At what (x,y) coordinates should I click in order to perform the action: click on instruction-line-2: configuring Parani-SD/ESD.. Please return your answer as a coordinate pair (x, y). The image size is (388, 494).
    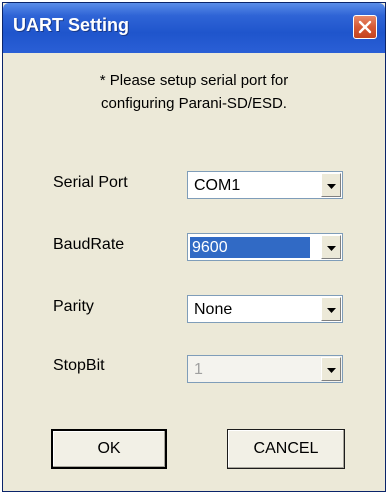
    Looking at the image, I should click on (194, 103).